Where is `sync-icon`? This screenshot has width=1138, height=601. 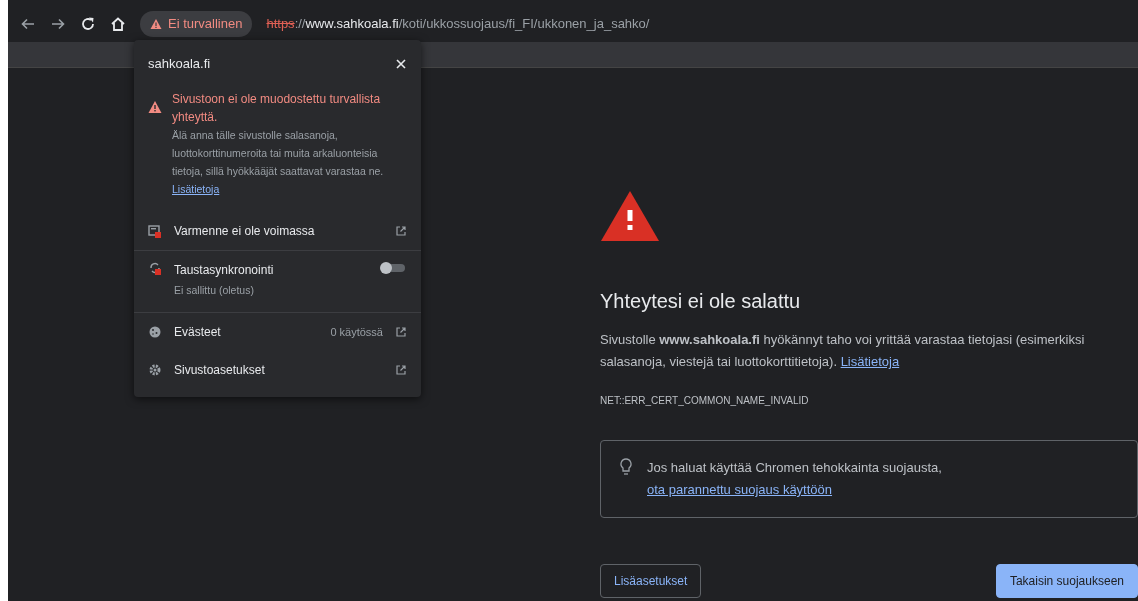
sync-icon is located at coordinates (155, 267).